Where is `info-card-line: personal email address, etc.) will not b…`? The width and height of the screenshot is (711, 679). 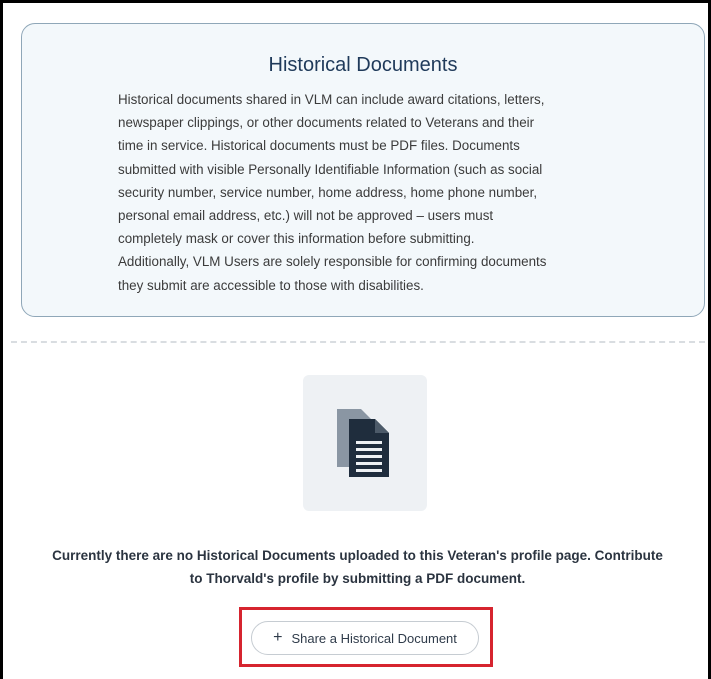 info-card-line: personal email address, etc.) will not b… is located at coordinates (306, 216).